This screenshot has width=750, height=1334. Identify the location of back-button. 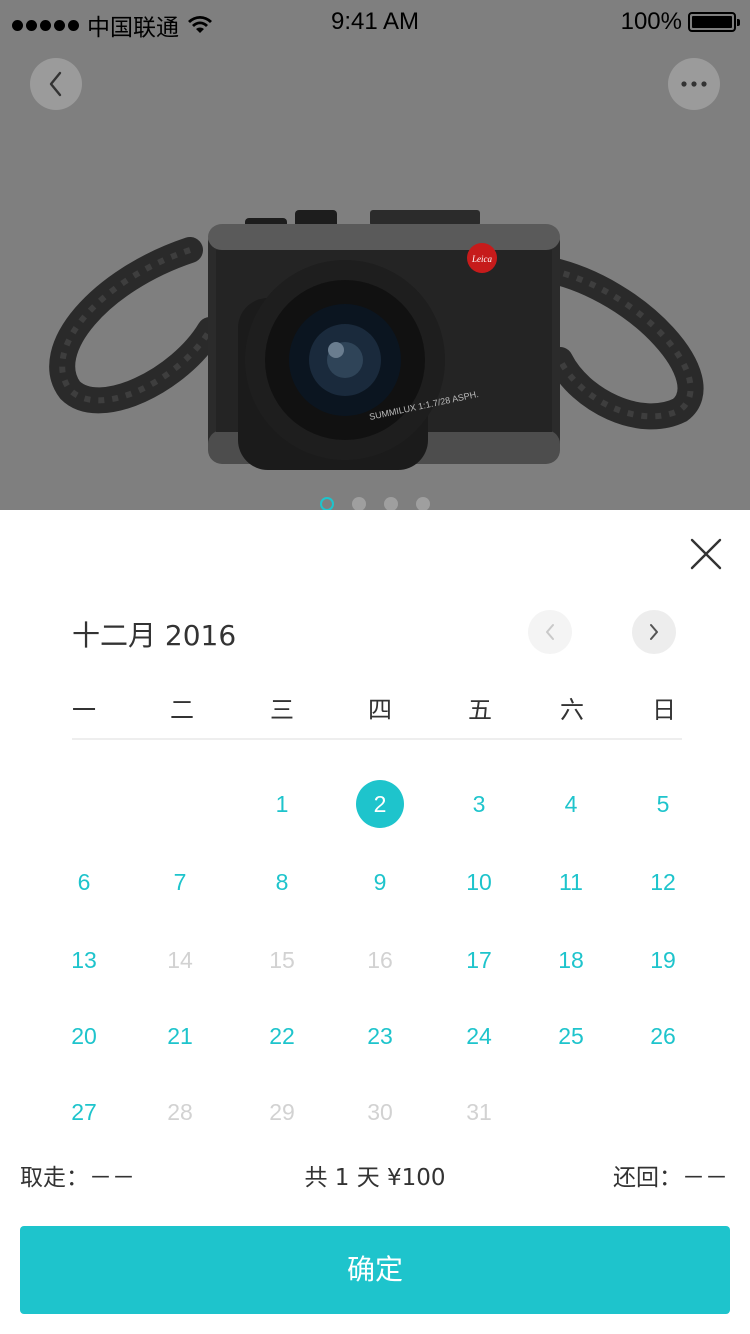
(56, 84).